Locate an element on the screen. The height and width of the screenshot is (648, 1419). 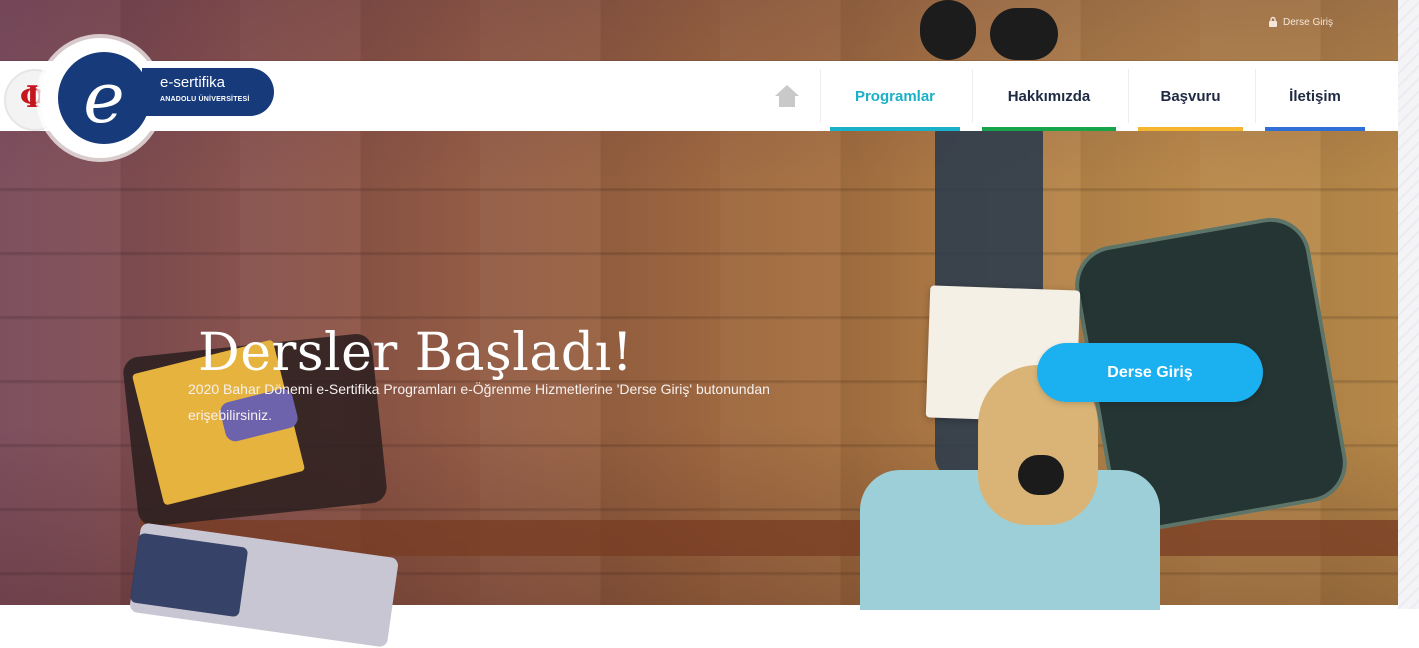
logo-subtitle: ANADOLU ÜNİVERSİTESİ is located at coordinates (205, 99).